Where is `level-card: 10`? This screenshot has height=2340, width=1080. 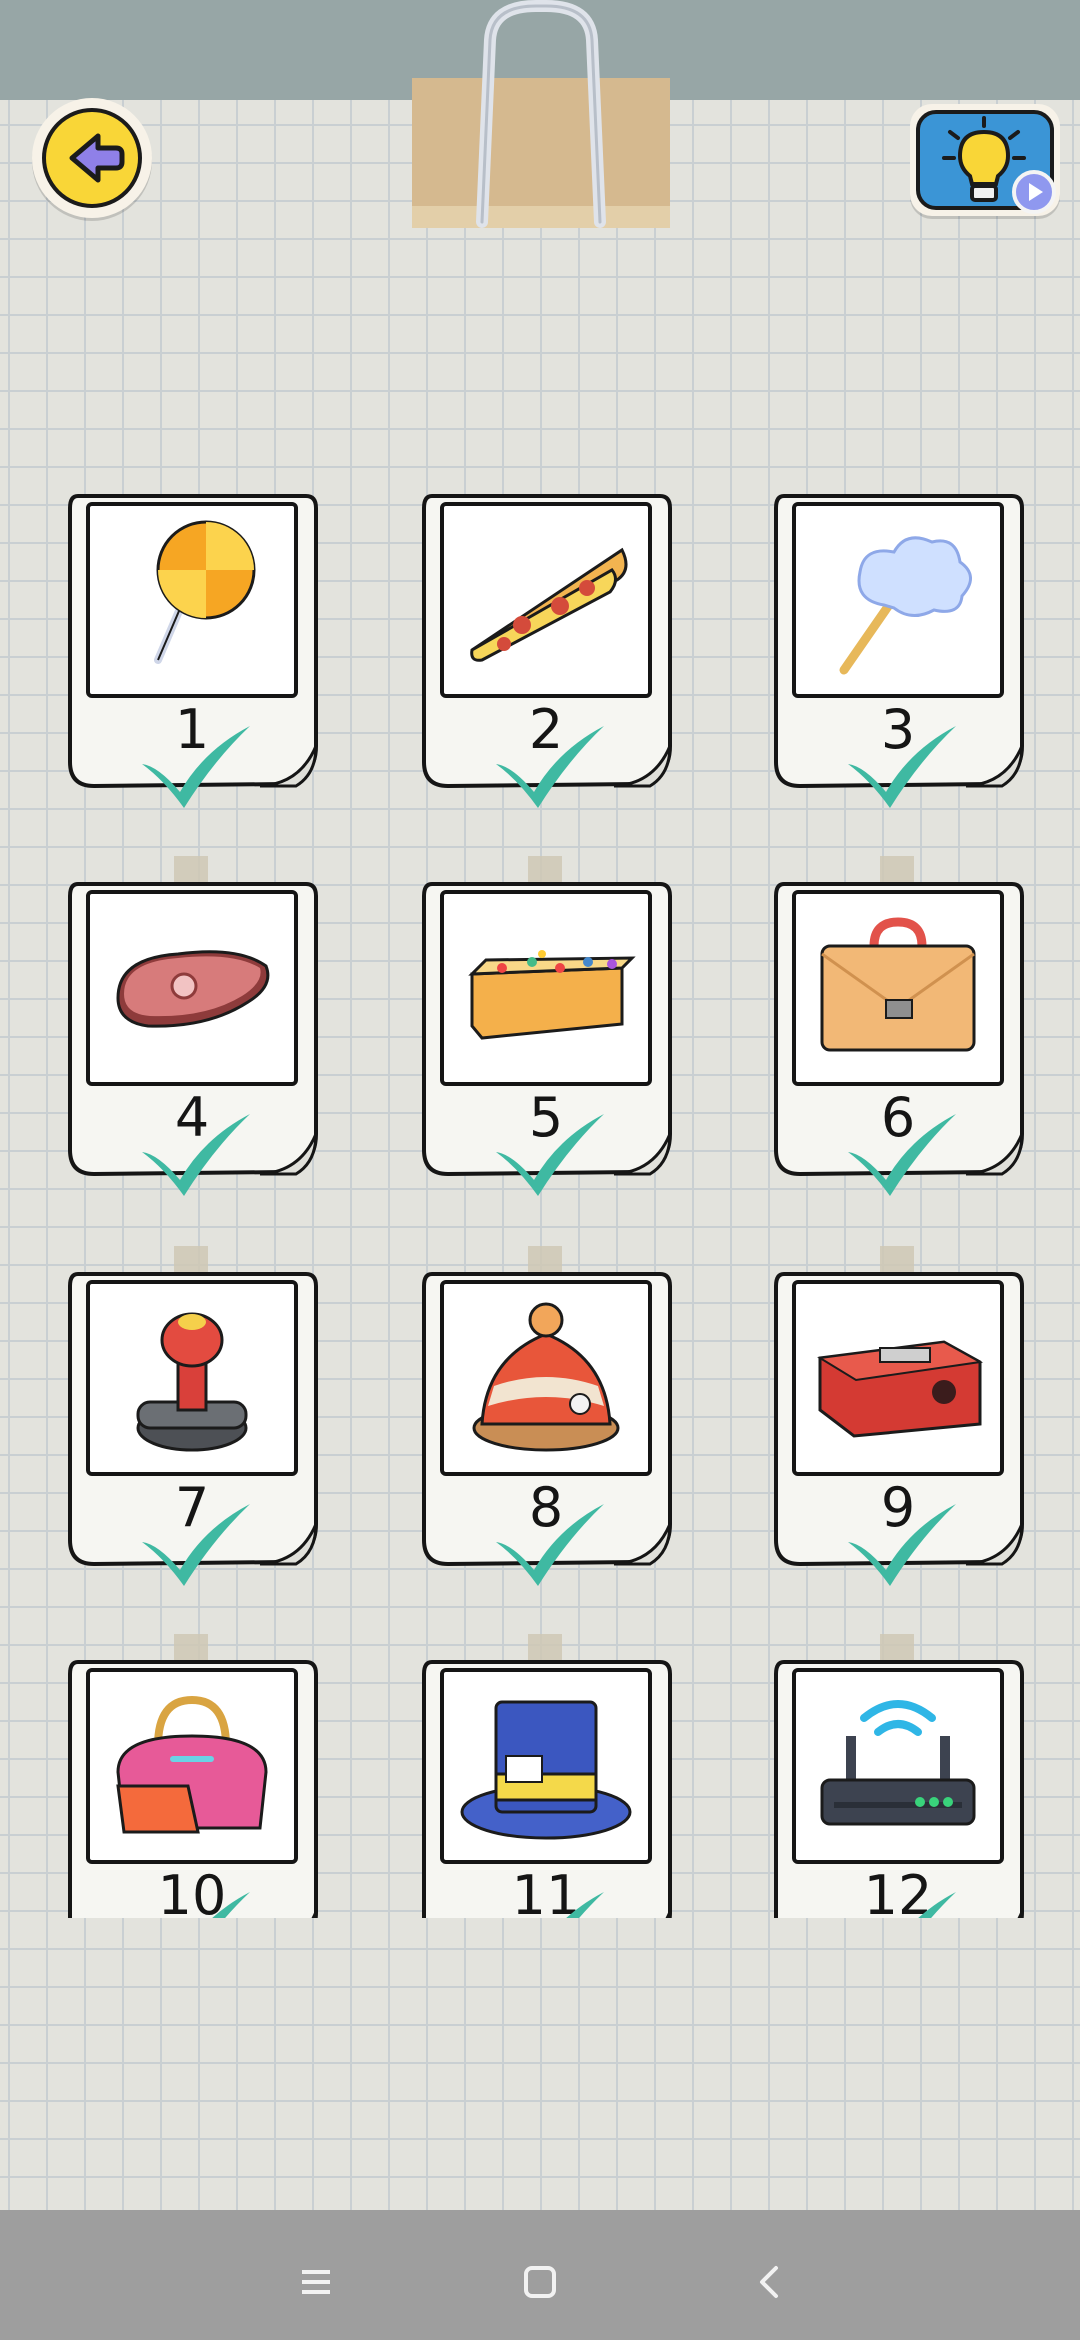 level-card: 10 is located at coordinates (192, 1787).